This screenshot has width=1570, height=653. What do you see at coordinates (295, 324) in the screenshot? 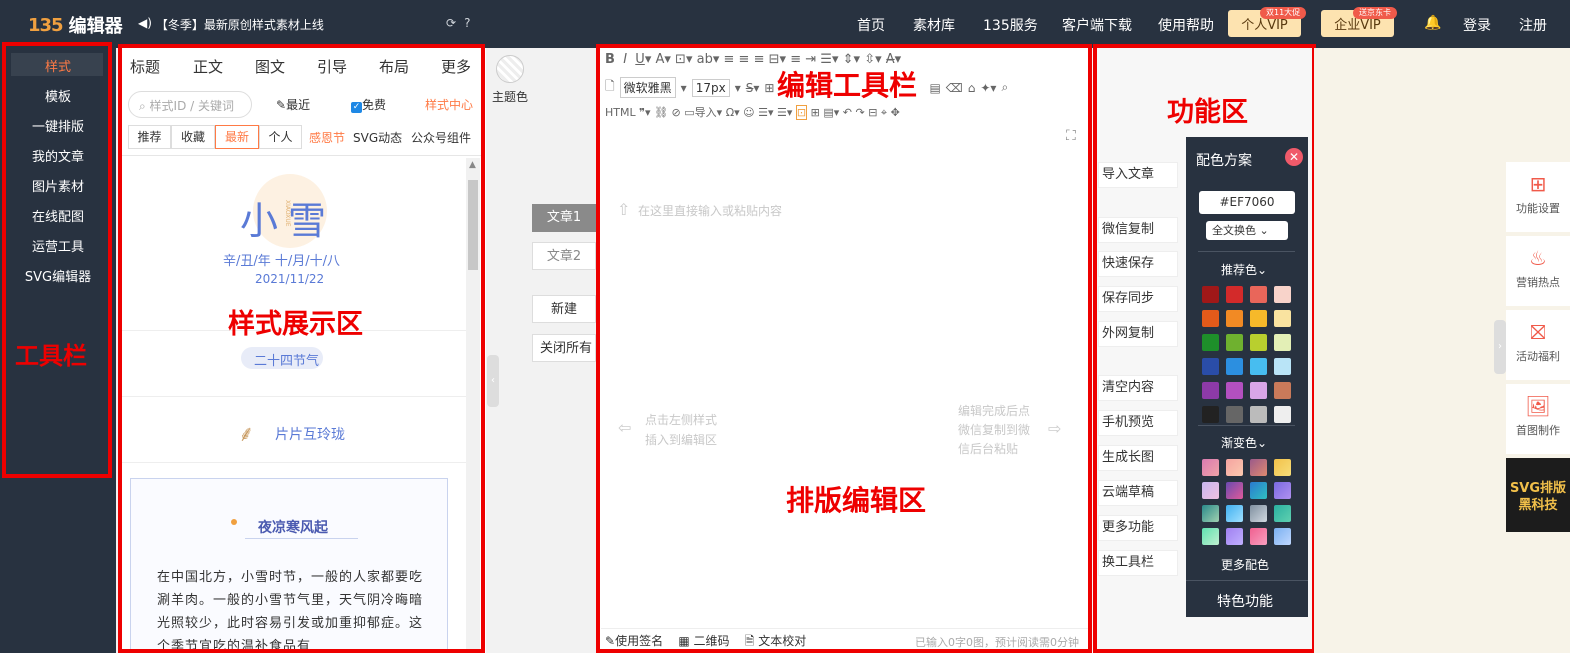
I see `style-area-annotation-label: 样式展示区` at bounding box center [295, 324].